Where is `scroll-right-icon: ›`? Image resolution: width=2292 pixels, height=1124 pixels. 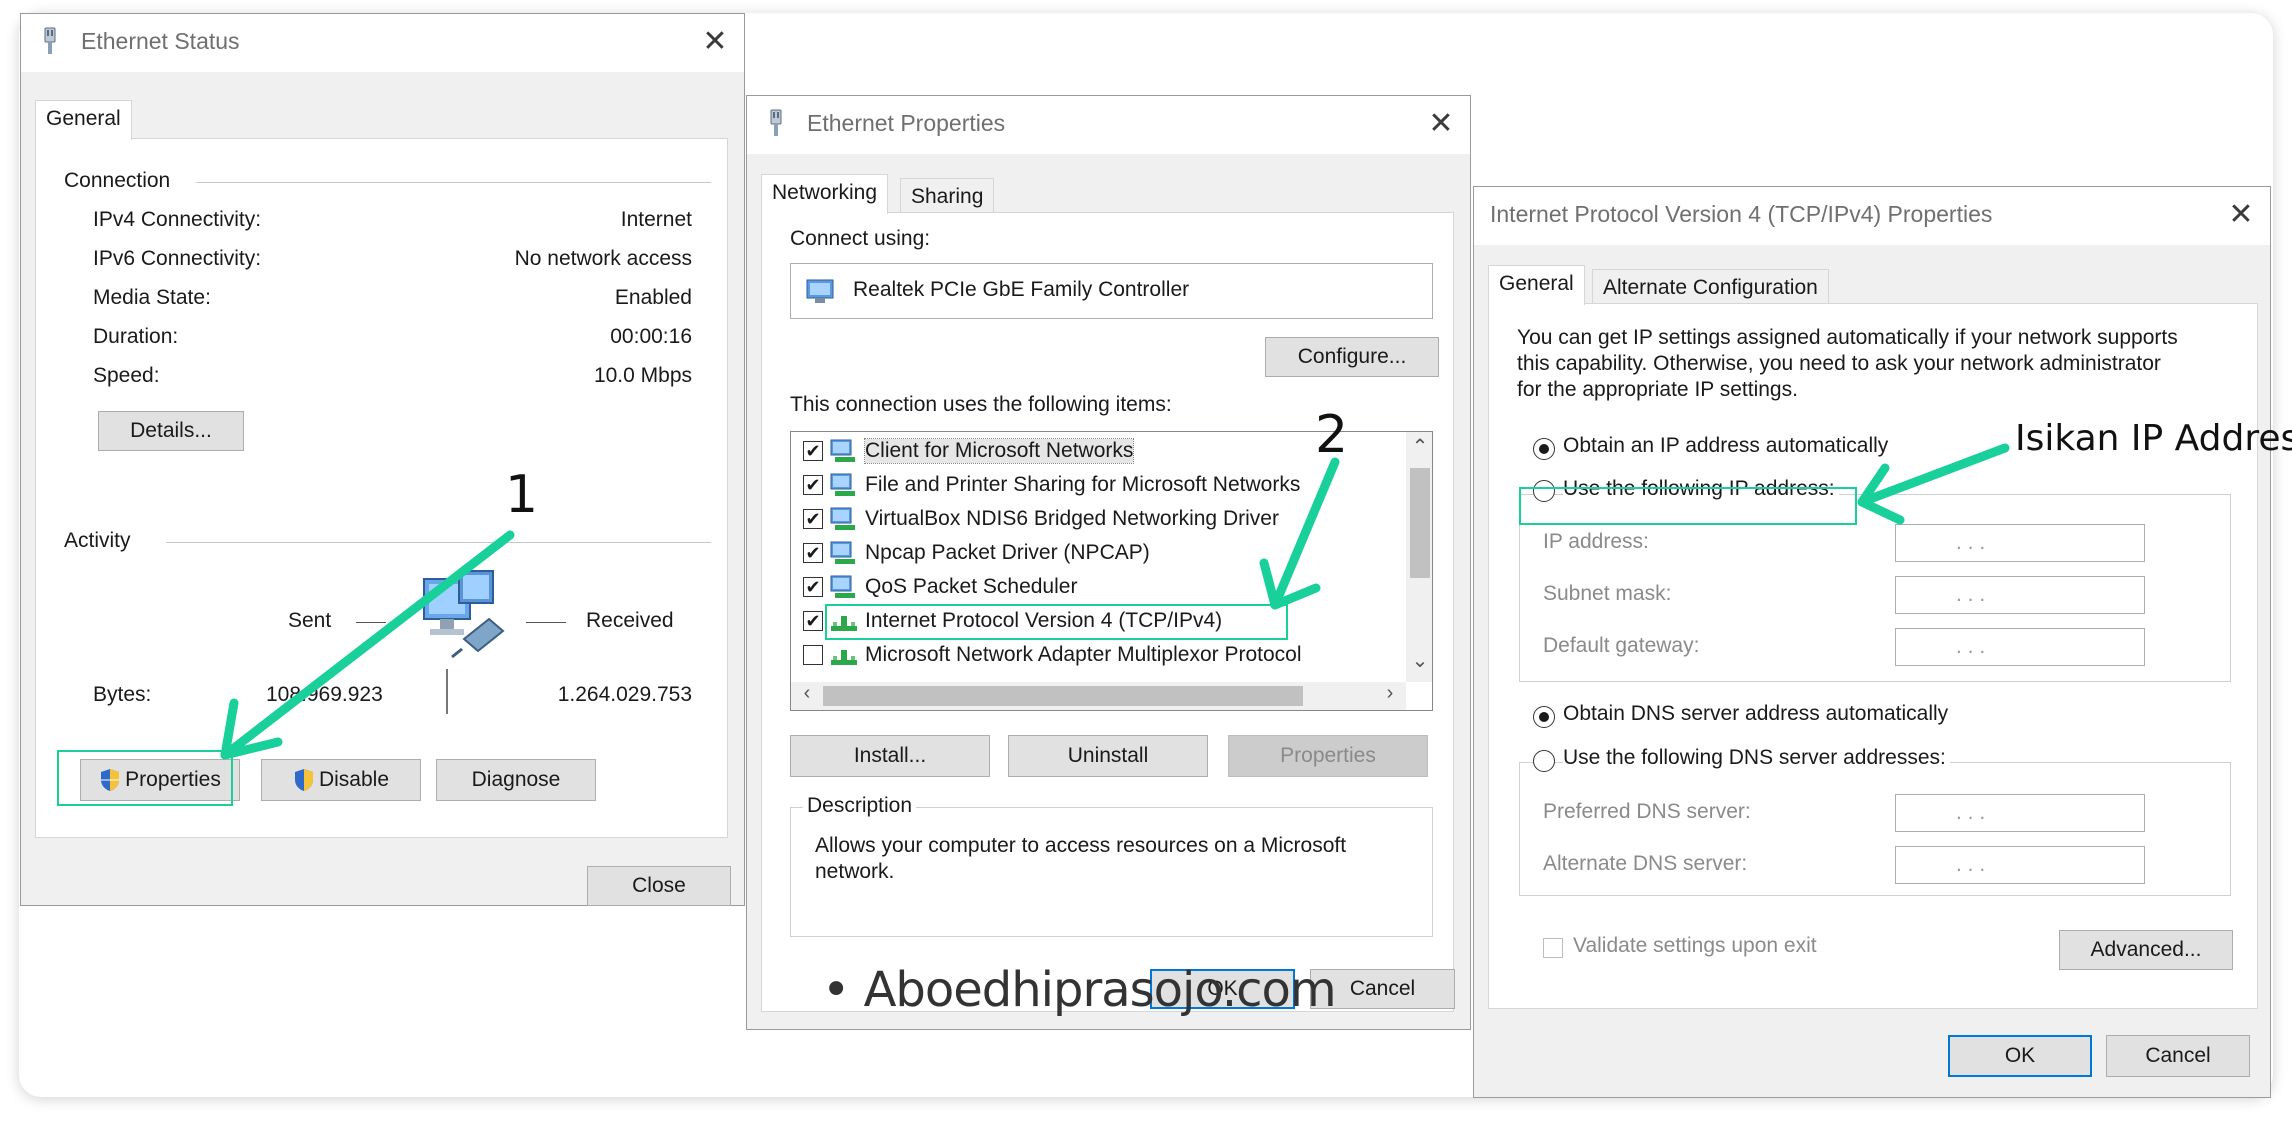 scroll-right-icon: › is located at coordinates (1390, 693).